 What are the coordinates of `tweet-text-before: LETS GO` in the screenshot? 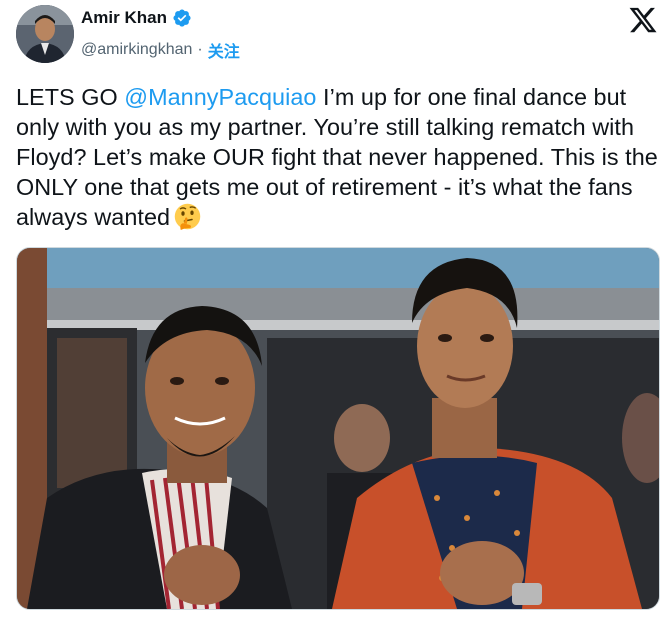 It's located at (70, 97).